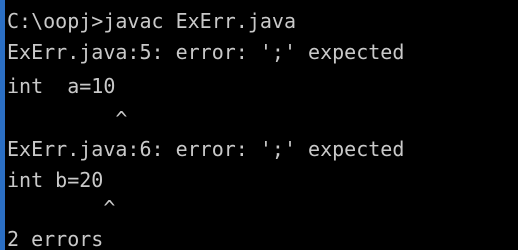 This screenshot has height=250, width=518. Describe the element at coordinates (151, 21) in the screenshot. I see `command-line: C:\oopj>javac ExErr.java` at that location.